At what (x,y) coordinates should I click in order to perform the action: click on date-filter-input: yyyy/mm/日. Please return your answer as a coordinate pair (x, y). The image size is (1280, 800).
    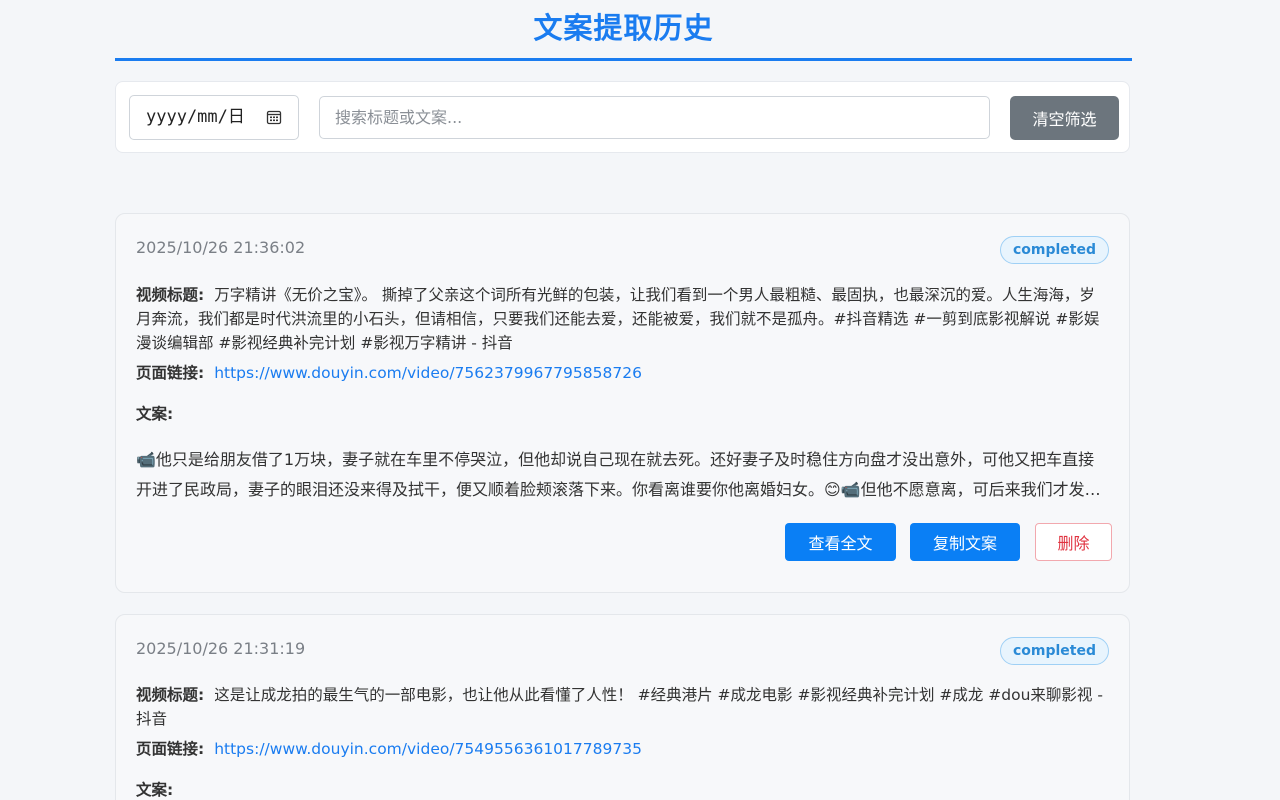
    Looking at the image, I should click on (214, 117).